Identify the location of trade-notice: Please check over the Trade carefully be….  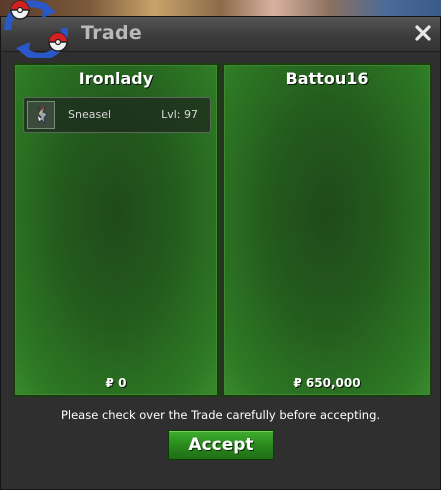
(220, 415).